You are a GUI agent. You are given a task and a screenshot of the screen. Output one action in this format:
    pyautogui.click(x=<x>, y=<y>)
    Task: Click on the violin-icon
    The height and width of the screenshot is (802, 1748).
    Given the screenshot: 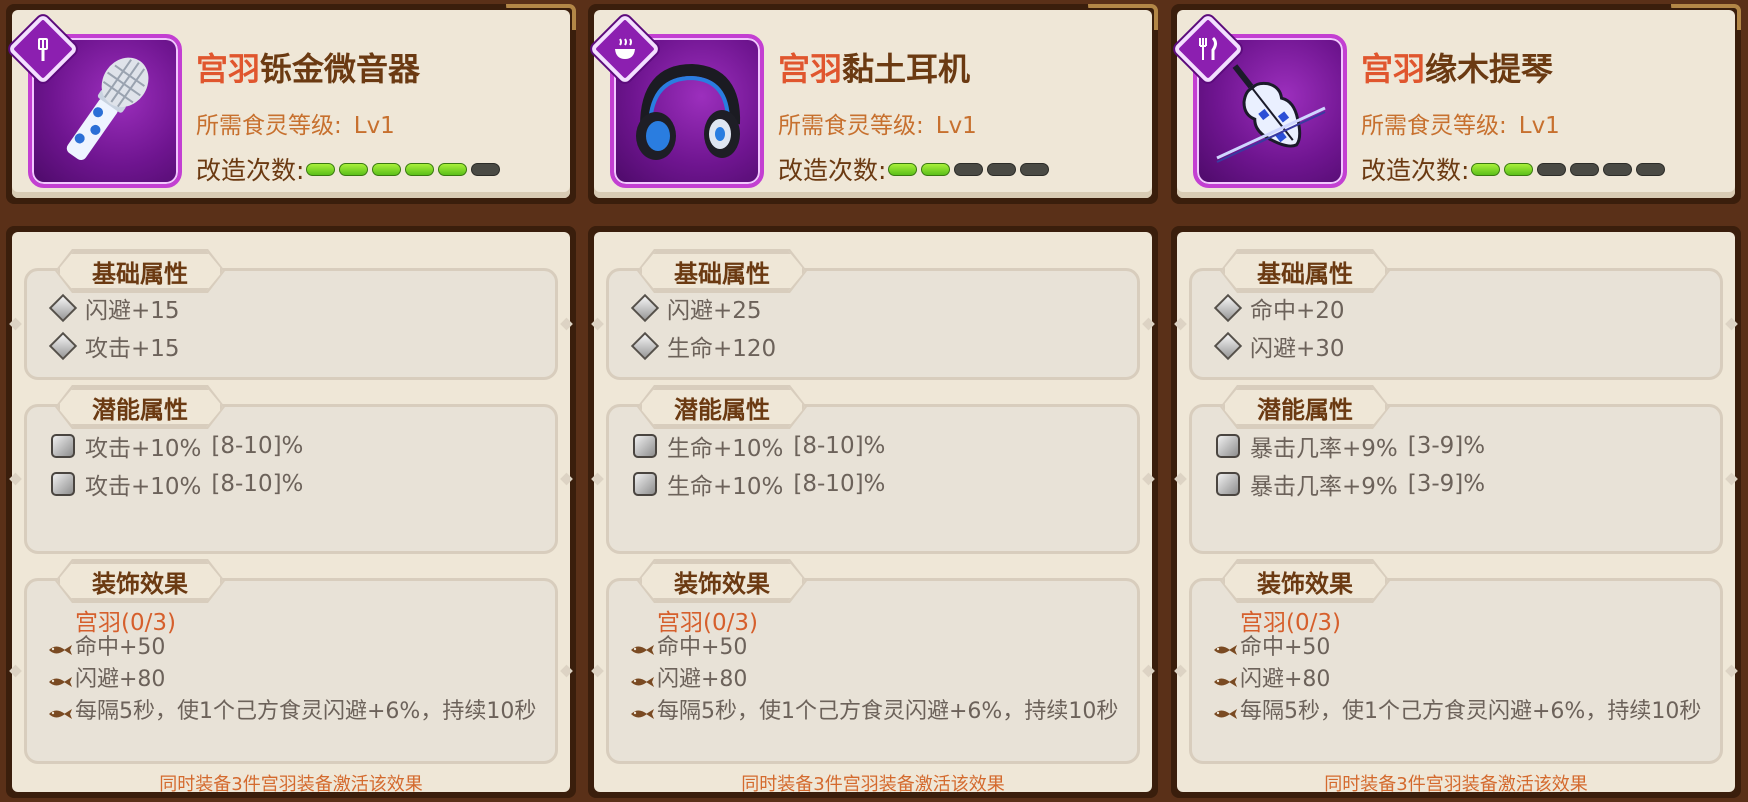 What is the action you would take?
    pyautogui.click(x=1270, y=111)
    